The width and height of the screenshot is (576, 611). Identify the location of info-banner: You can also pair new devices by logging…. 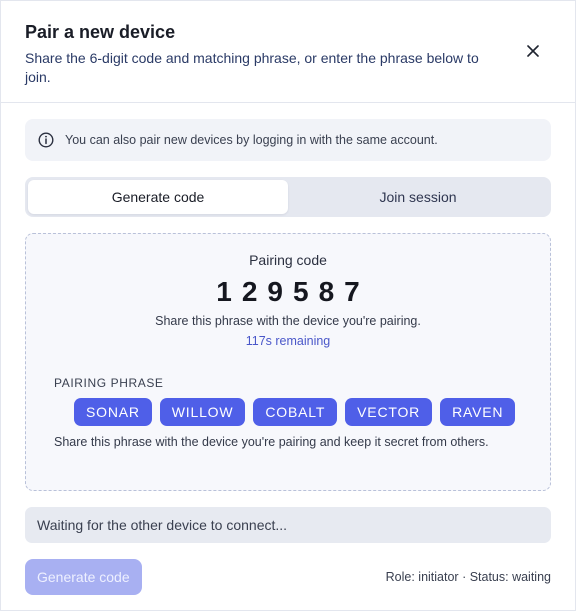
(288, 140).